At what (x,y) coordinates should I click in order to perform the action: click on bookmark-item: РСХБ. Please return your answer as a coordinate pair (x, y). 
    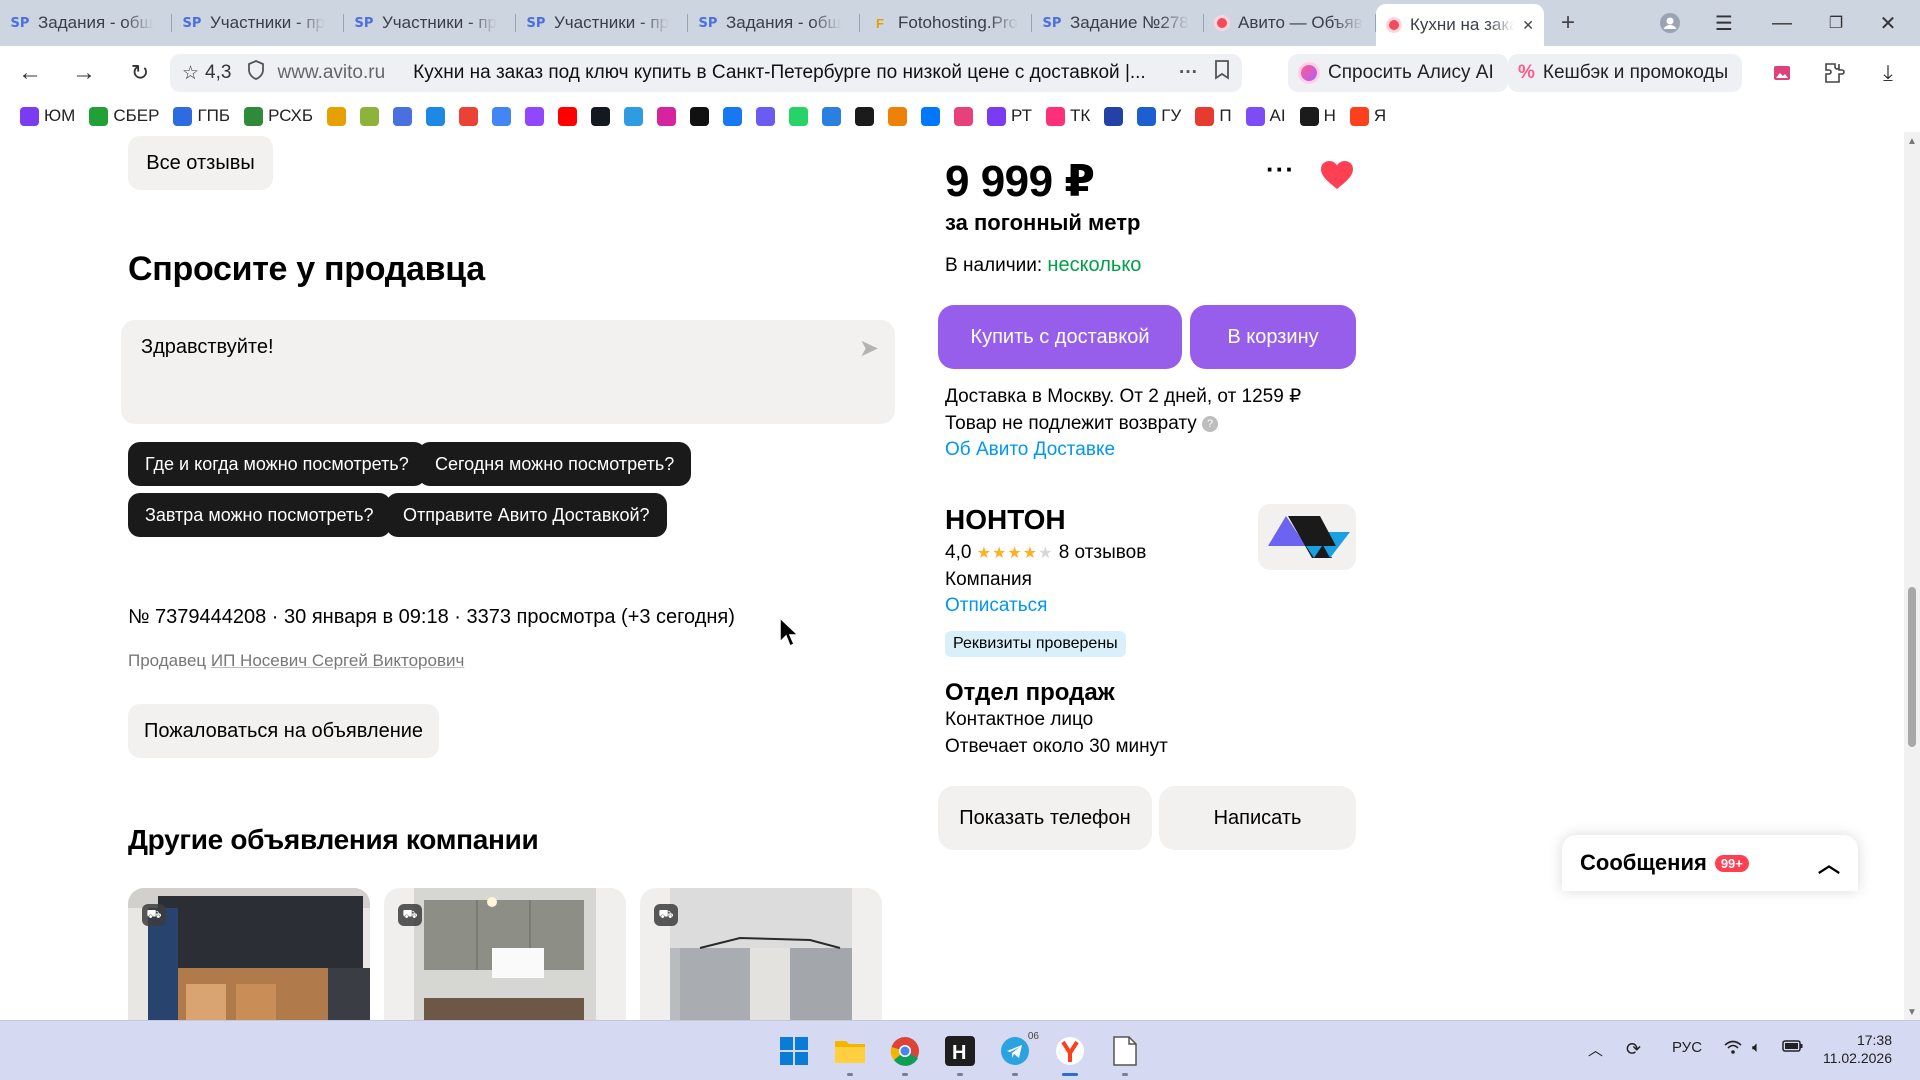
    Looking at the image, I should click on (278, 116).